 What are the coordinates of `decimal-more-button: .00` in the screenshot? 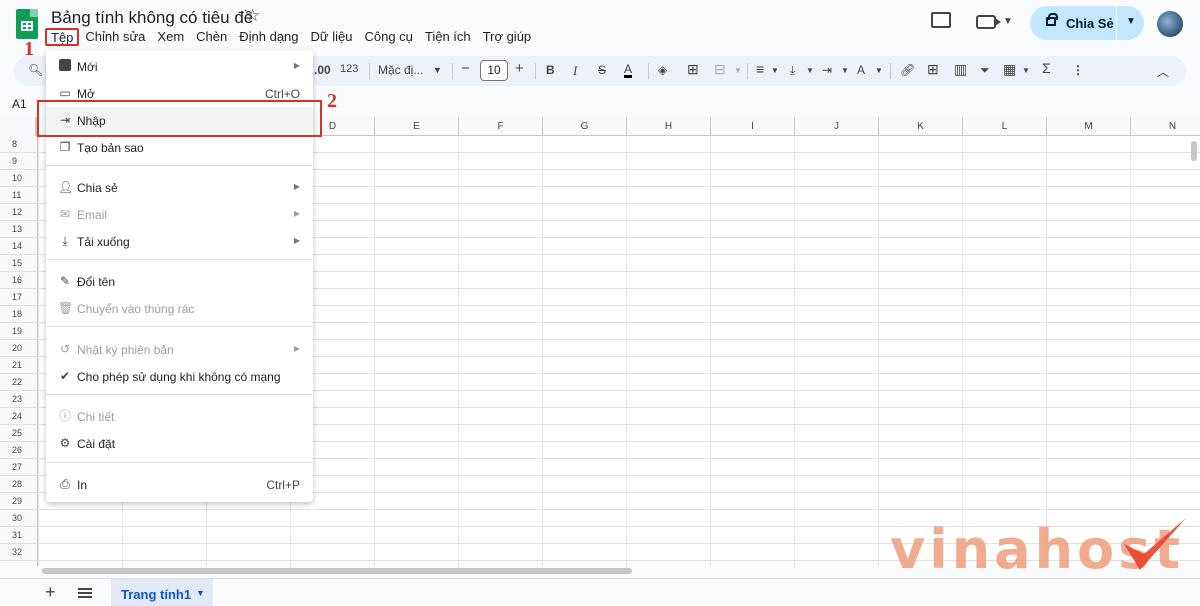 It's located at (322, 70).